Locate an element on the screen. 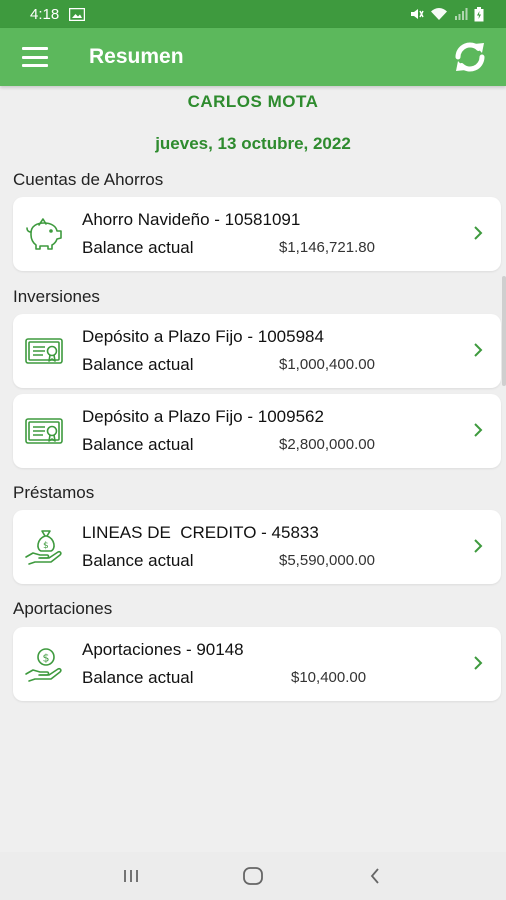  section-title-savings: Cuentas de Ahorros is located at coordinates (88, 179).